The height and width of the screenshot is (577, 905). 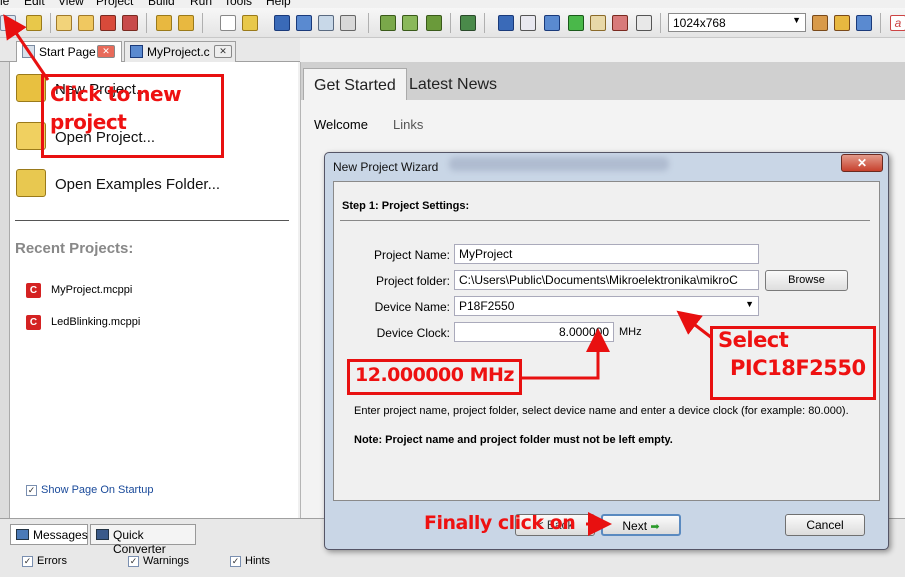 What do you see at coordinates (468, 23) in the screenshot?
I see `programmer-icon` at bounding box center [468, 23].